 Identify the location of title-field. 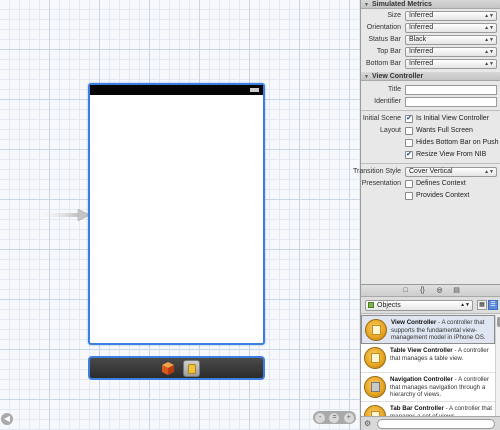
(451, 90).